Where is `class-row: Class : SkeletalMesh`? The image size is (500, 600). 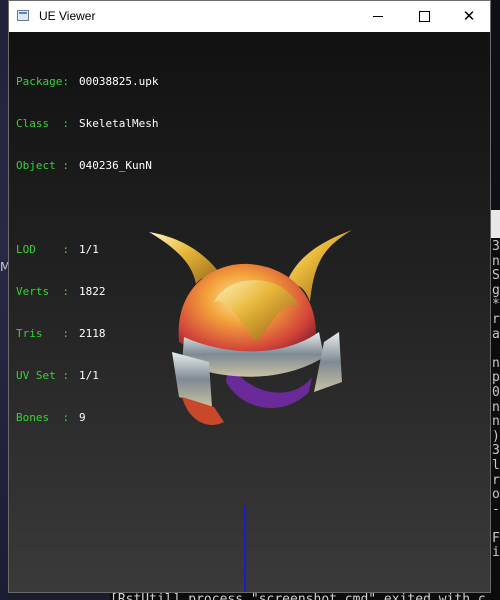 class-row: Class : SkeletalMesh is located at coordinates (87, 124).